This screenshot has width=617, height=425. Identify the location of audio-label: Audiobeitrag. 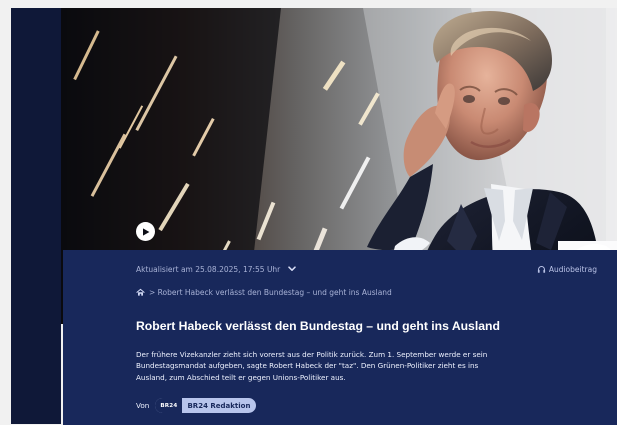
(572, 269).